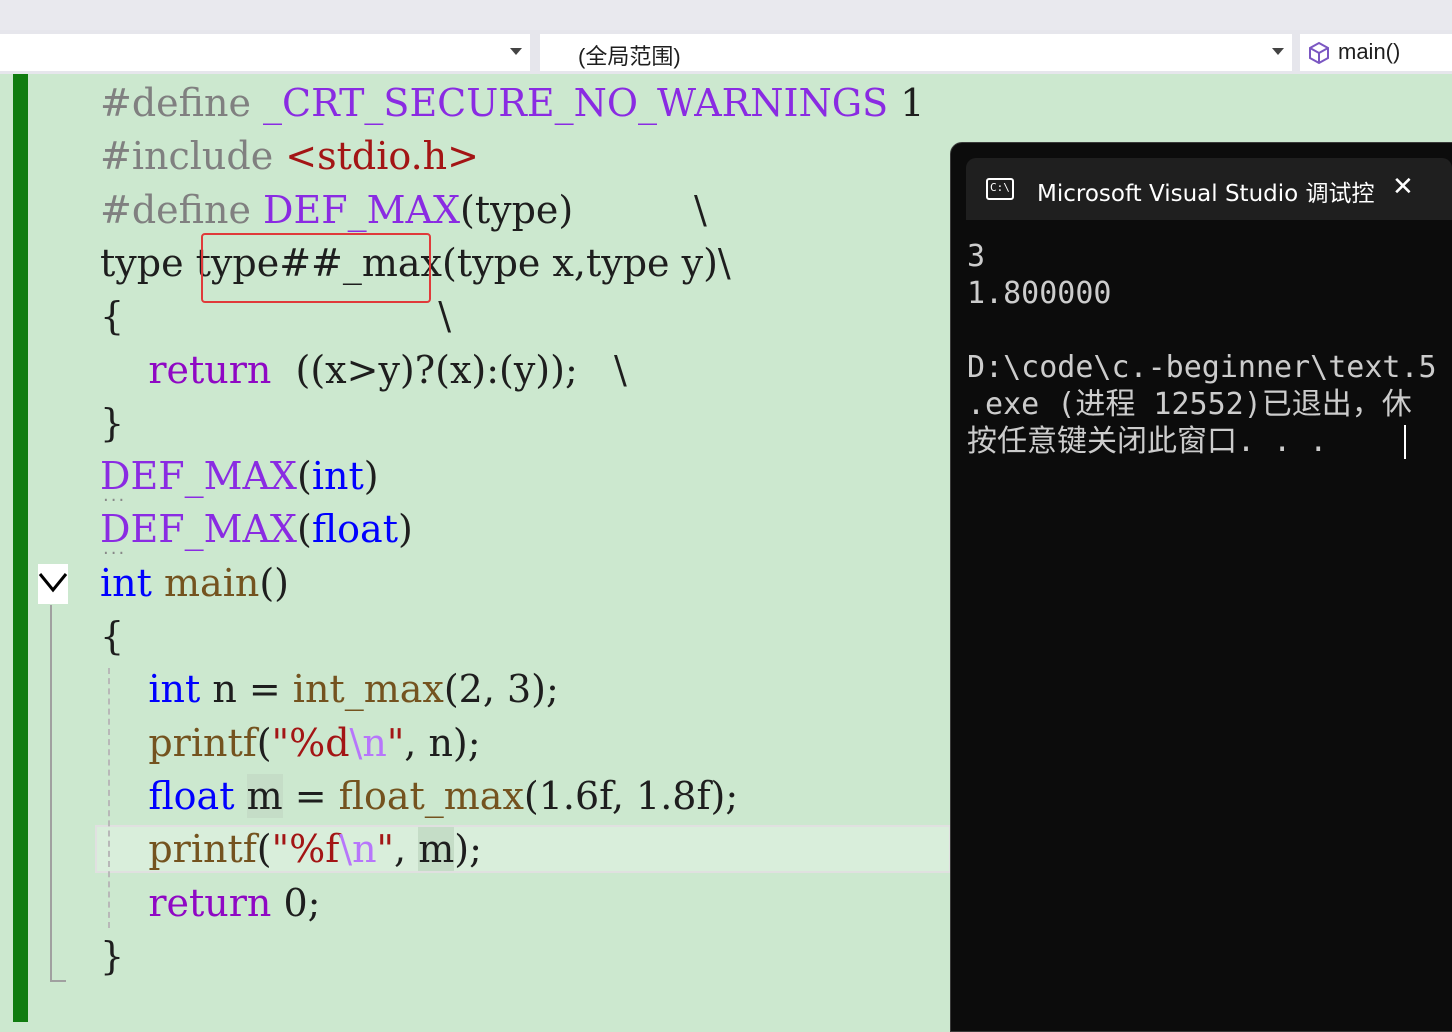  What do you see at coordinates (305, 849) in the screenshot?
I see `code-token: "%f` at bounding box center [305, 849].